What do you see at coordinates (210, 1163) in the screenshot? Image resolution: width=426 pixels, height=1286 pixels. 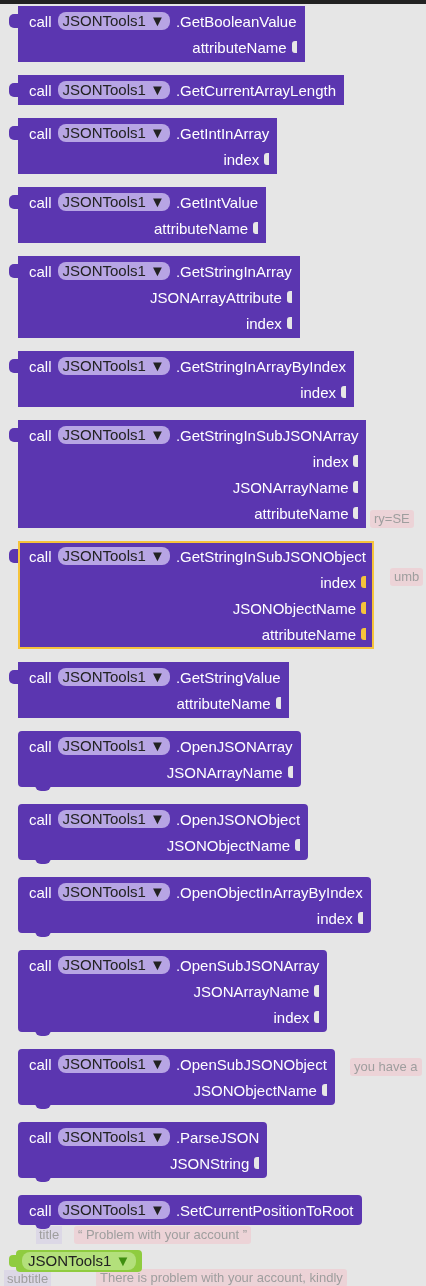 I see `parameter-label: JSONString` at bounding box center [210, 1163].